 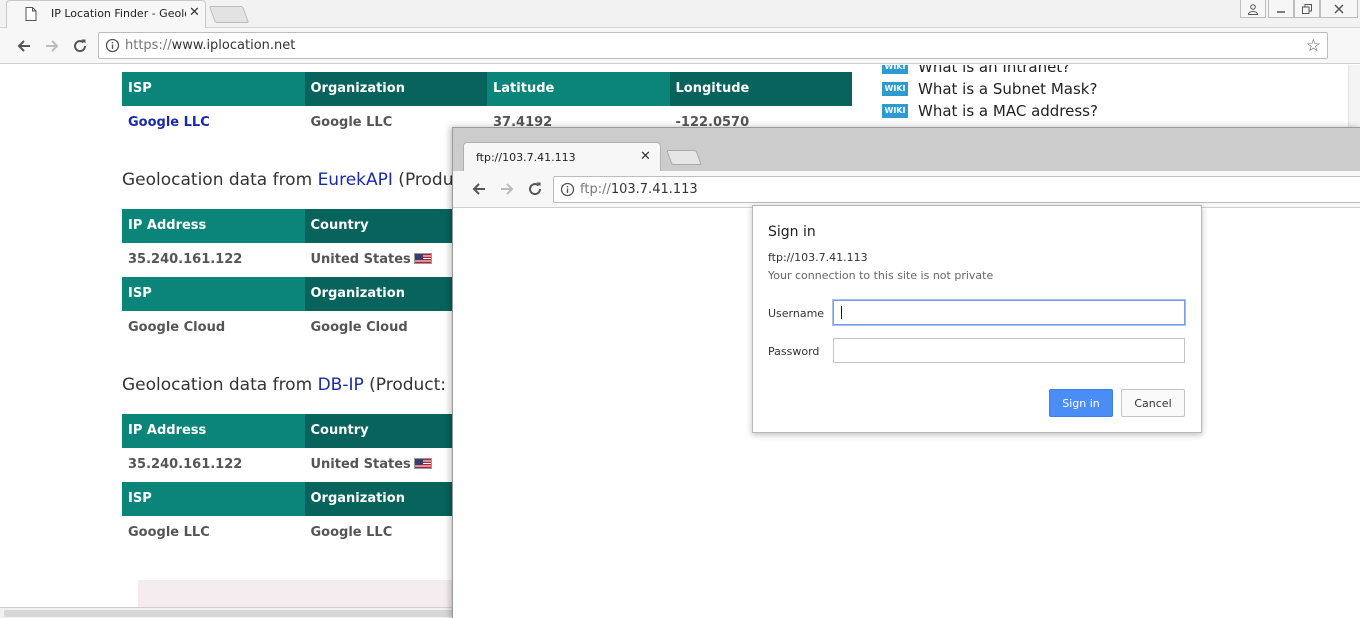 I want to click on password-field, so click(x=1009, y=350).